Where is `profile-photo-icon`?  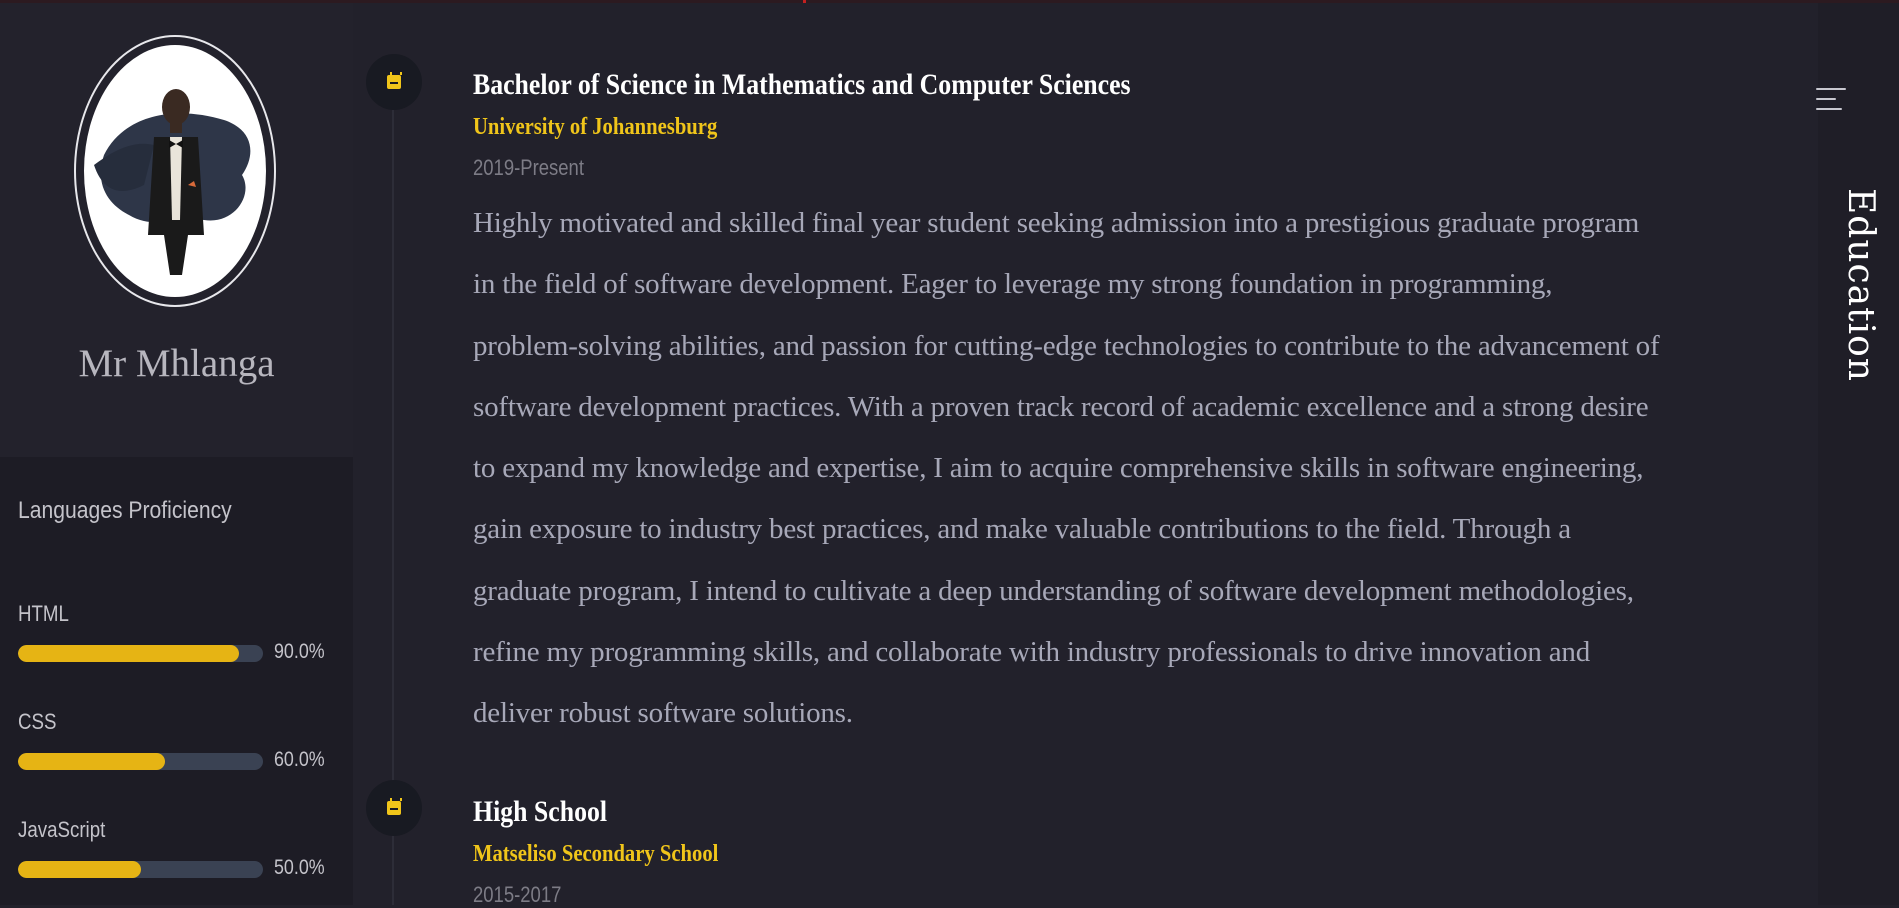
profile-photo-icon is located at coordinates (172, 182).